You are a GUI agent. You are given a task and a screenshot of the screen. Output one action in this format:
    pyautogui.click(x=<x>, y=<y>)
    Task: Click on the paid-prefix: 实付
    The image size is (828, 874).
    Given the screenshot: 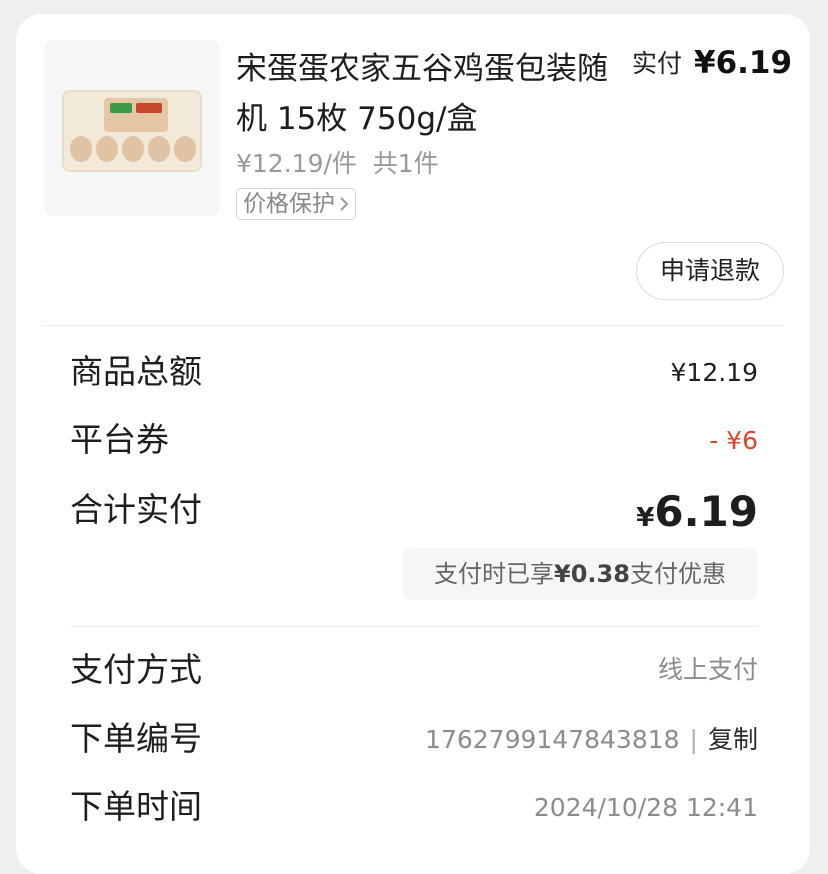 What is the action you would take?
    pyautogui.click(x=657, y=63)
    